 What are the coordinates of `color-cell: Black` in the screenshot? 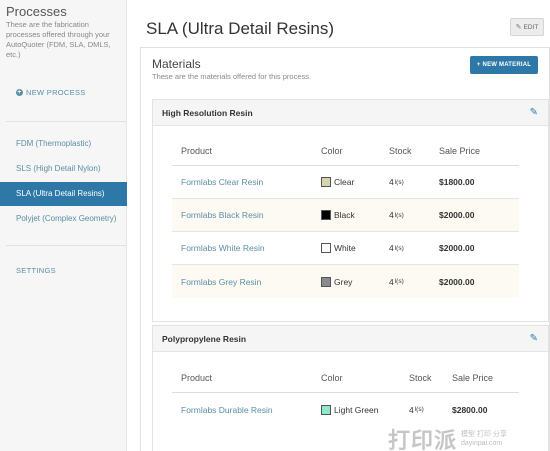 It's located at (338, 215).